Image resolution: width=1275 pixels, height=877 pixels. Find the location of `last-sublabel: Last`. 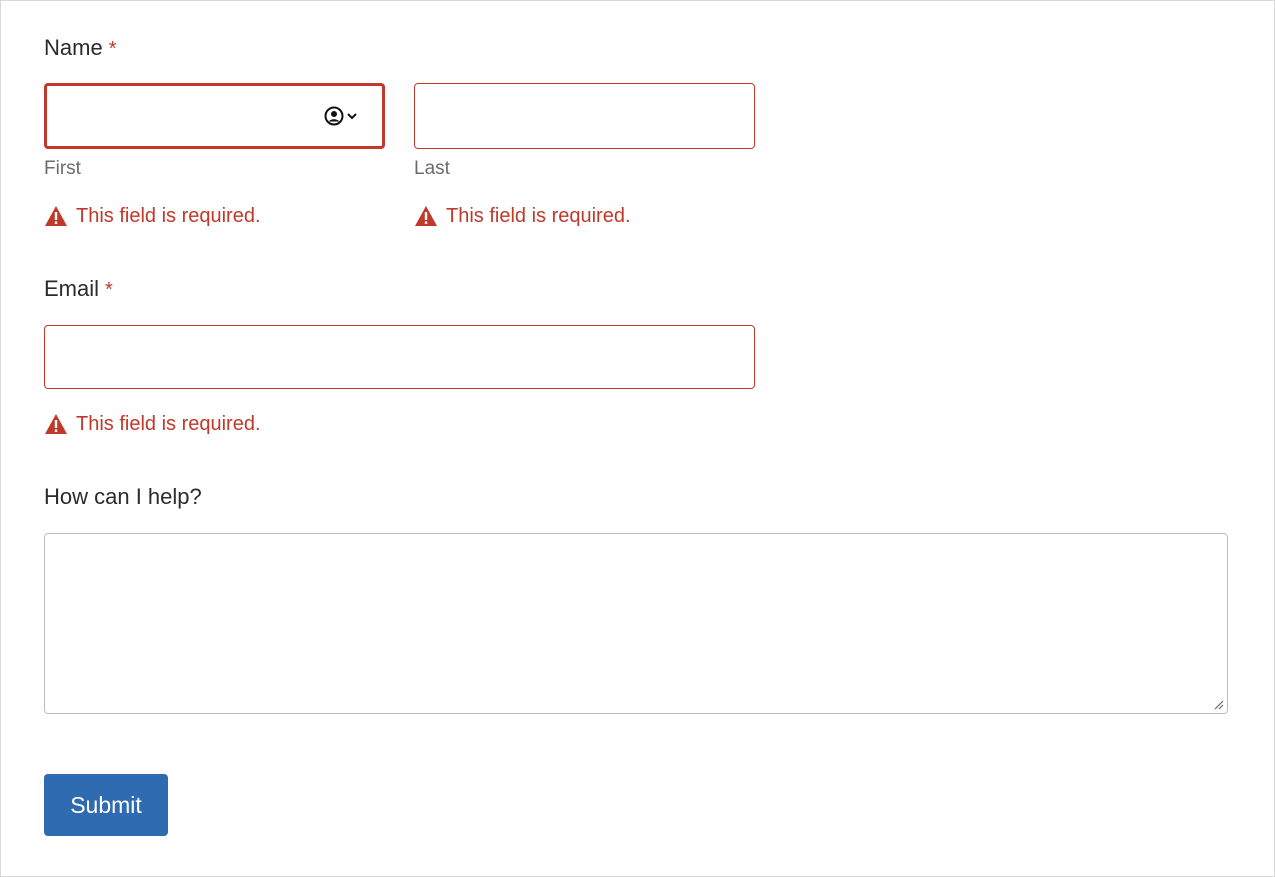

last-sublabel: Last is located at coordinates (432, 168).